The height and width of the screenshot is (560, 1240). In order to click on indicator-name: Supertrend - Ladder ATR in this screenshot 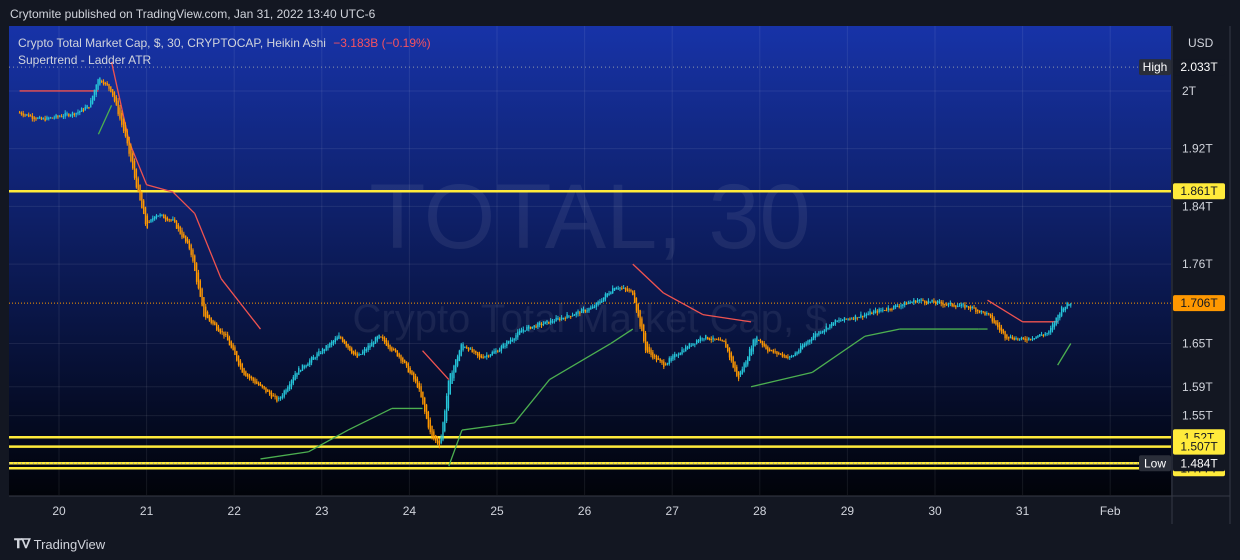, I will do `click(224, 60)`.